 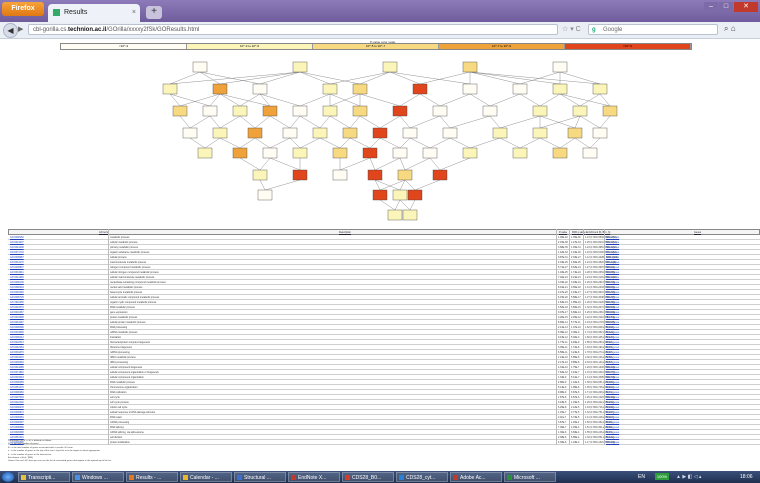 I want to click on start-button, so click(x=8, y=477).